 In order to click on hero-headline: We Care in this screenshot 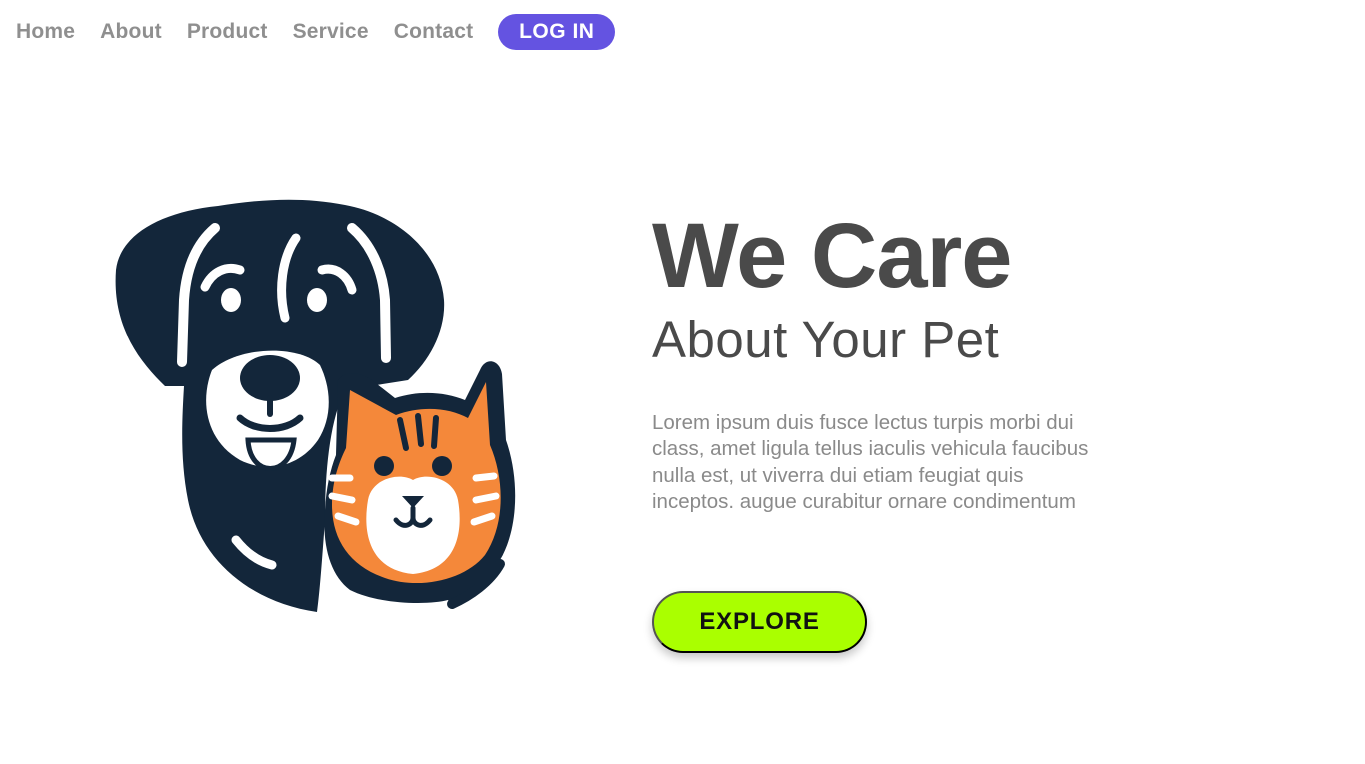, I will do `click(832, 256)`.